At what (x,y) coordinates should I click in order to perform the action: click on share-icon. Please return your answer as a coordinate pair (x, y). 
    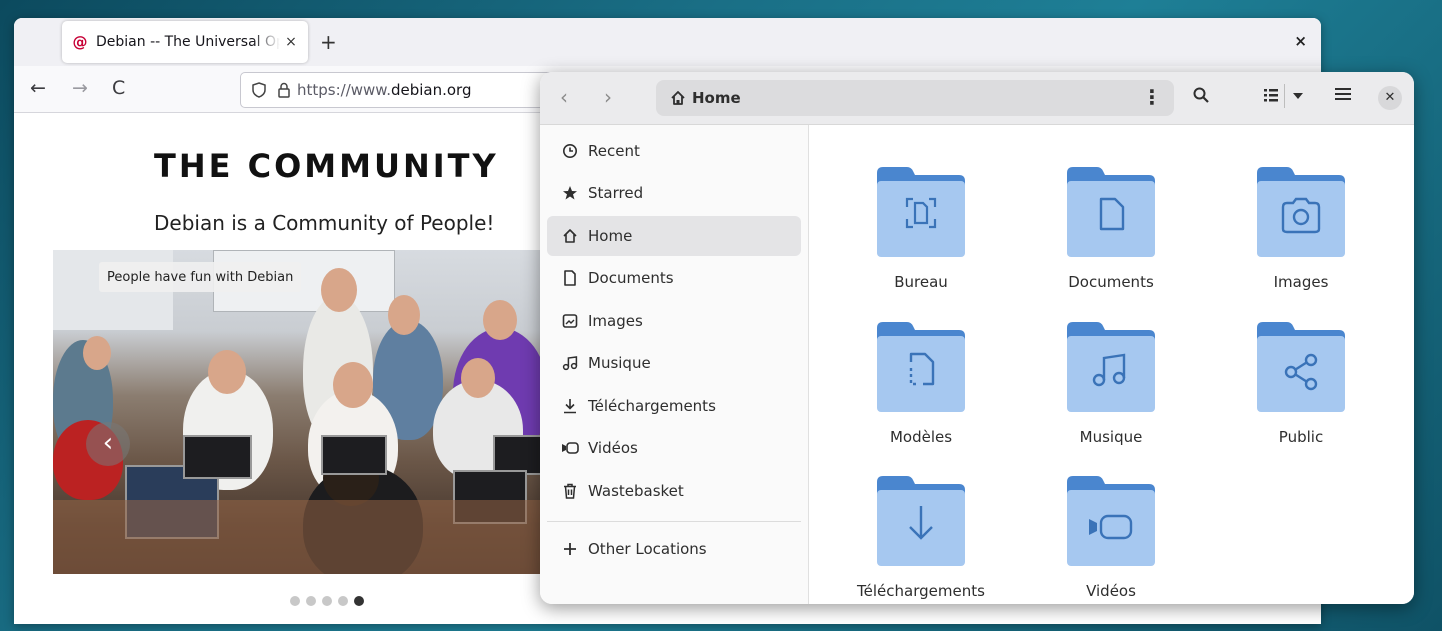
    Looking at the image, I should click on (1301, 367).